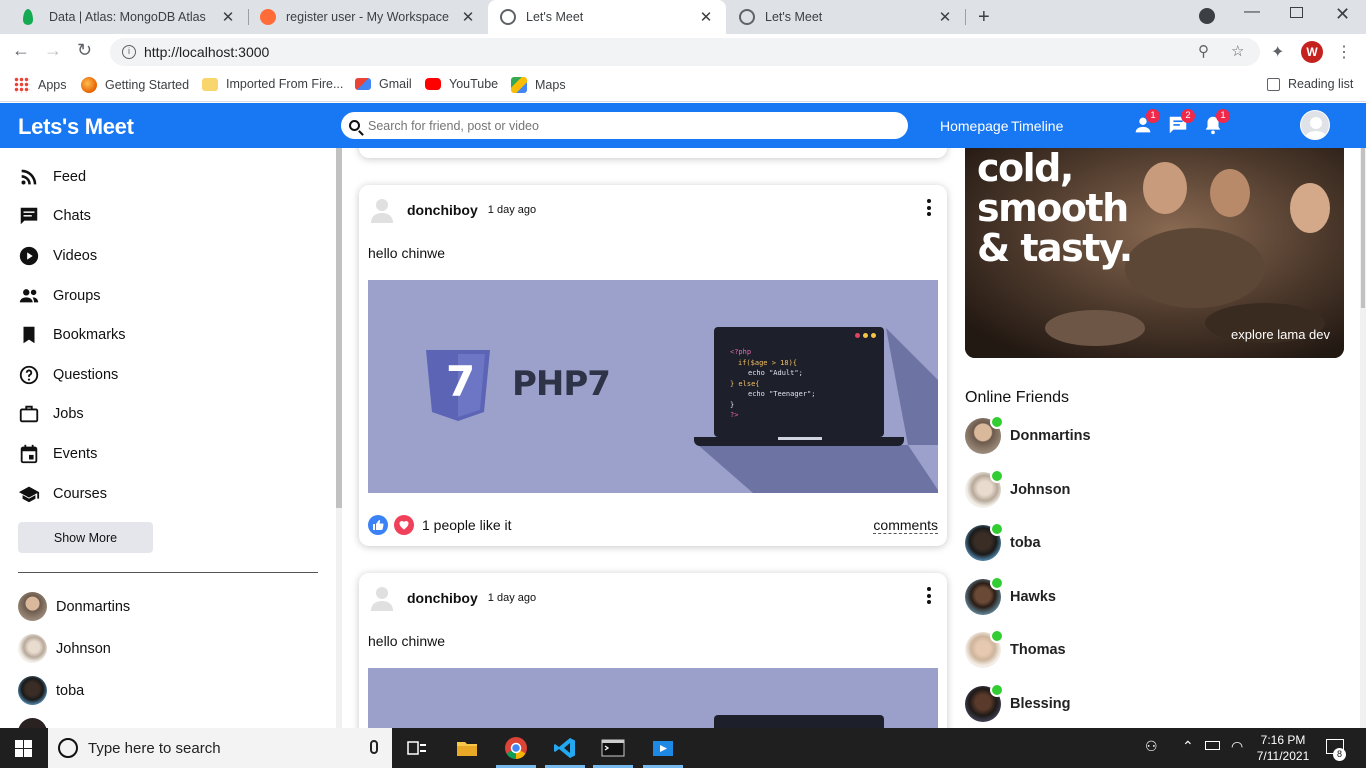  I want to click on profile-avatar: W, so click(1312, 52).